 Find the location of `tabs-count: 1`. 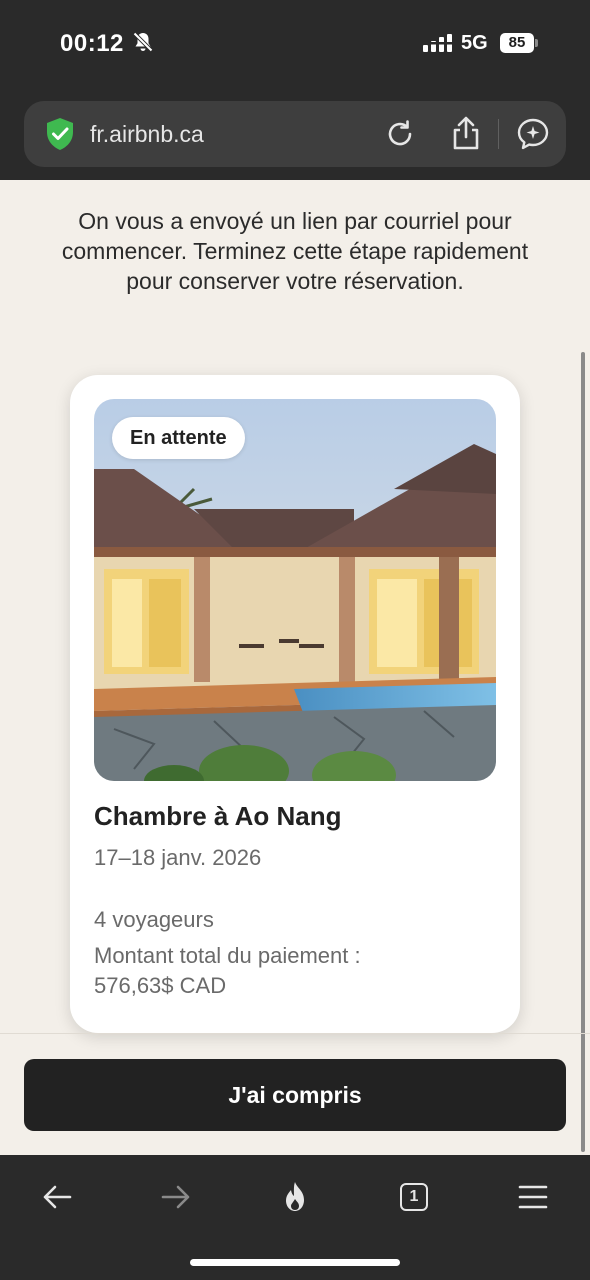

tabs-count: 1 is located at coordinates (414, 1197).